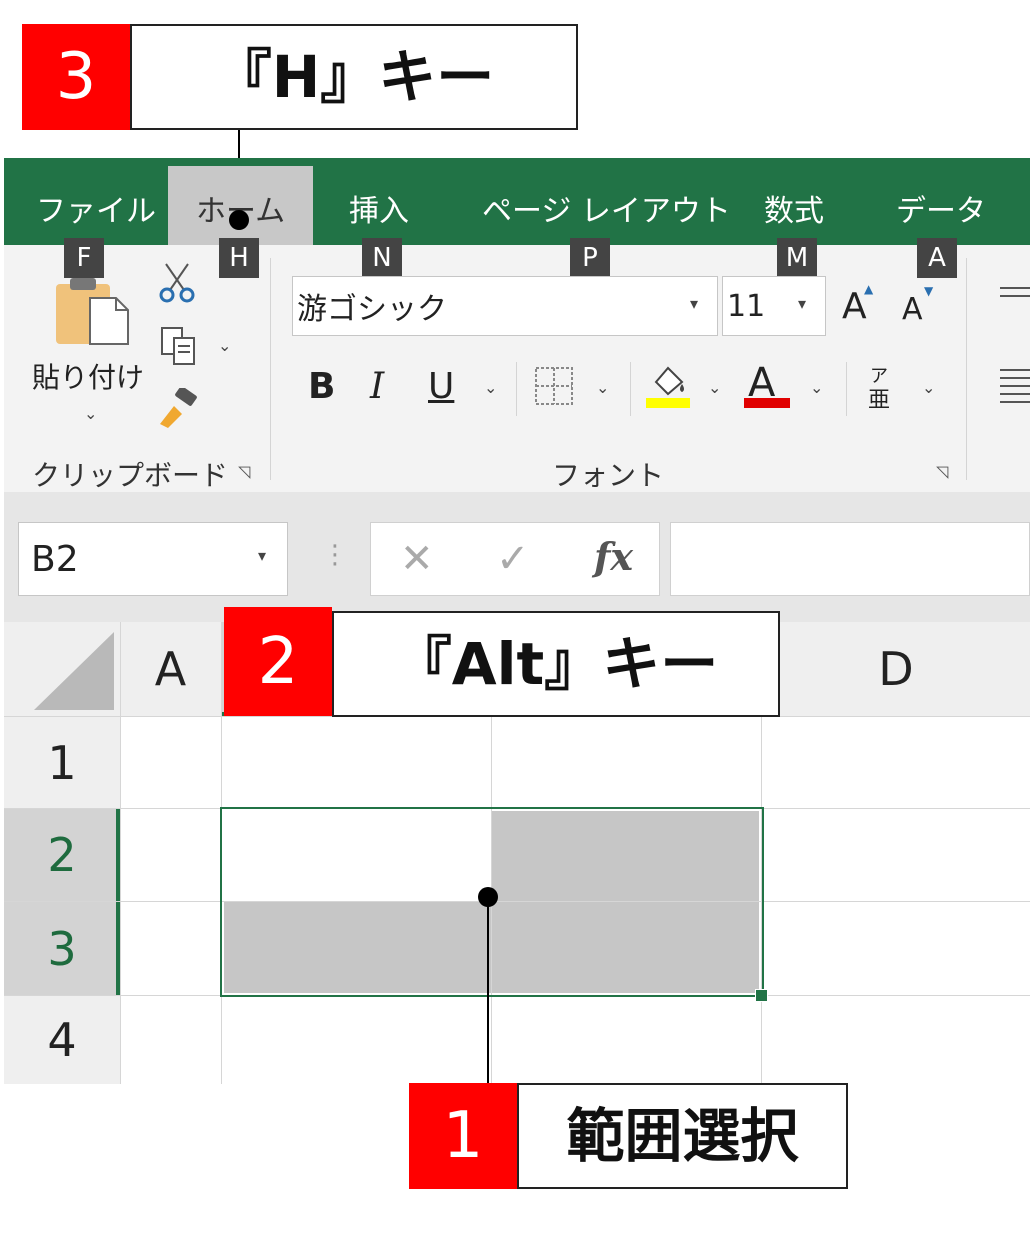 This screenshot has height=1240, width=1030. Describe the element at coordinates (321, 386) in the screenshot. I see `bold-button: B` at that location.